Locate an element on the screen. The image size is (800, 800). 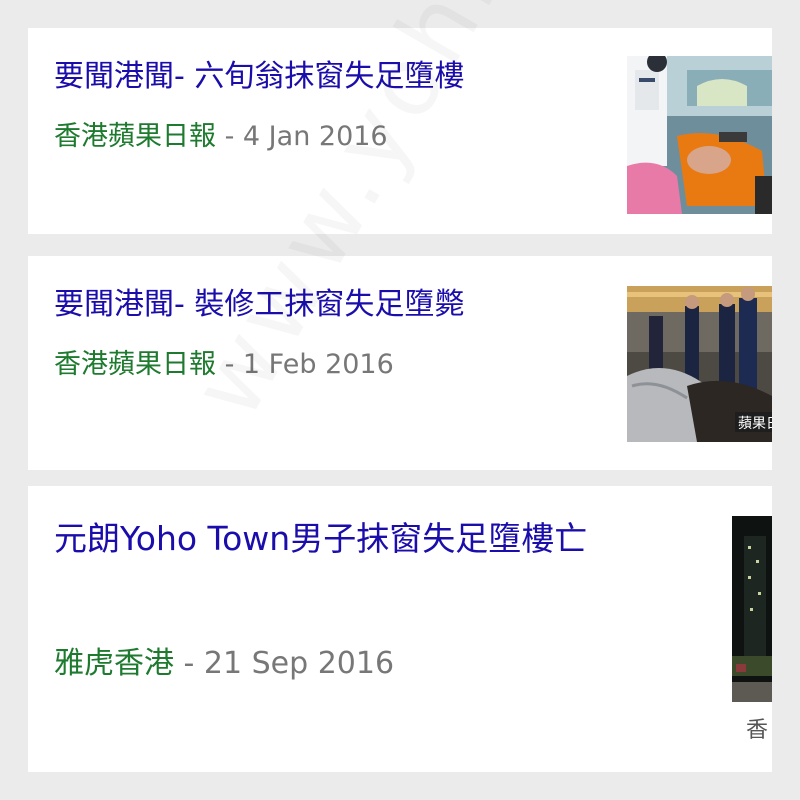
thumbnail-caption: 香 is located at coordinates (757, 730).